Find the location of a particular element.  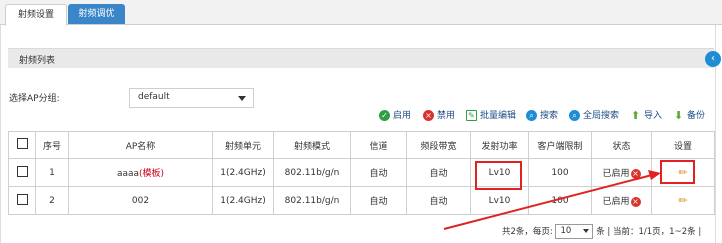

chevron-down-icon is located at coordinates (586, 231).